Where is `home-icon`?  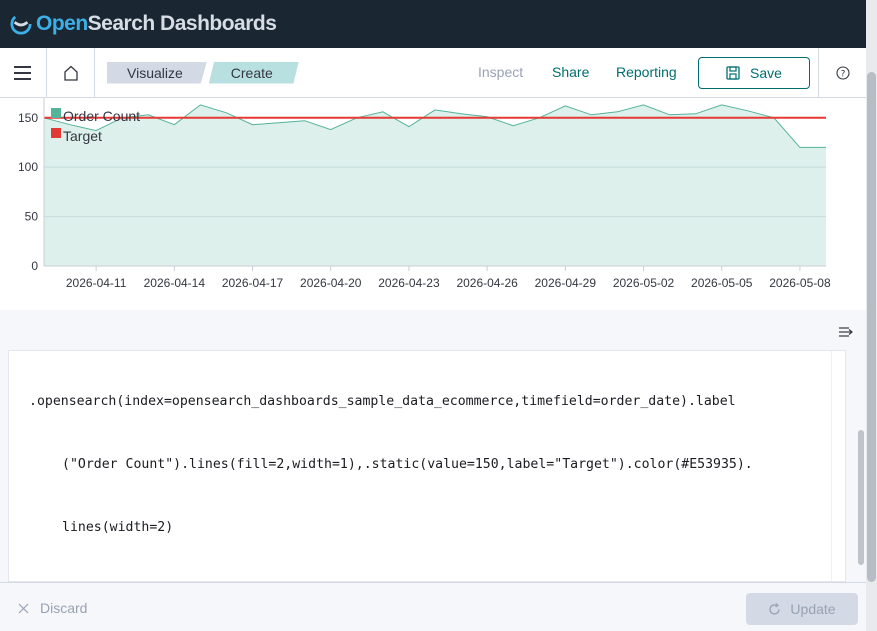
home-icon is located at coordinates (70, 73).